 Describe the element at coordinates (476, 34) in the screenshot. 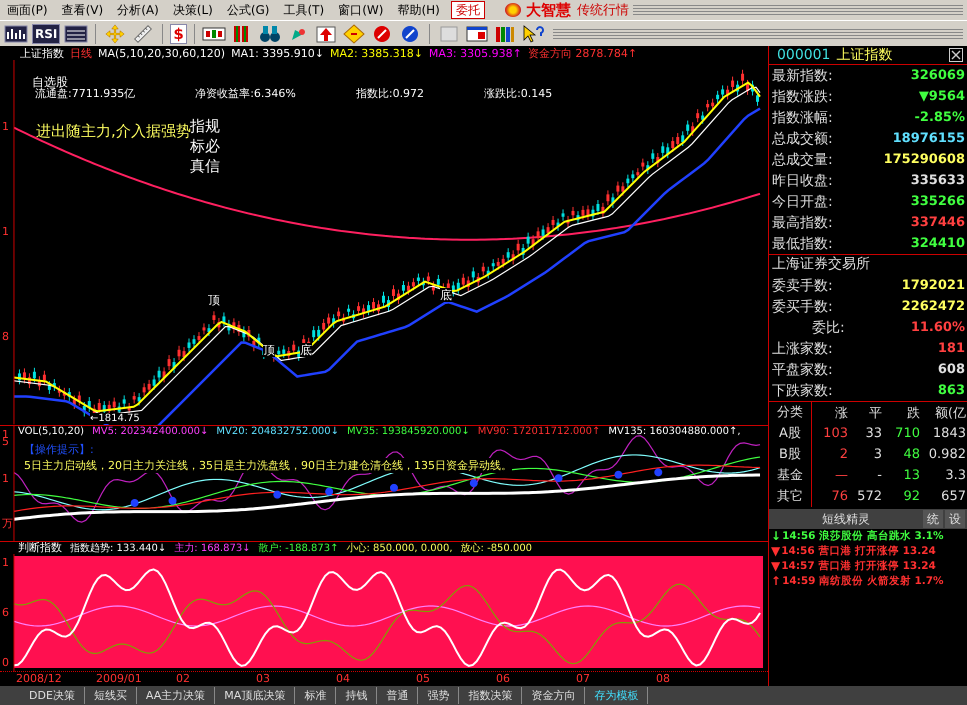

I see `window-icon` at that location.